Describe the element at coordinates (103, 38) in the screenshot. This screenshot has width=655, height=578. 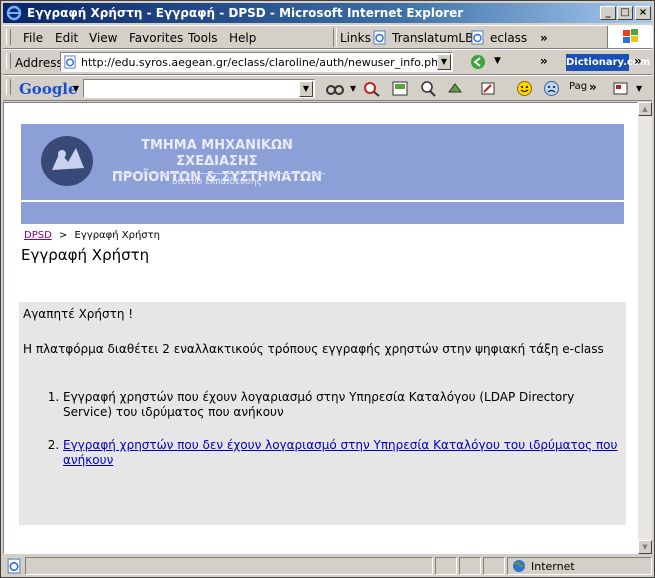
I see `menu-view: View` at that location.